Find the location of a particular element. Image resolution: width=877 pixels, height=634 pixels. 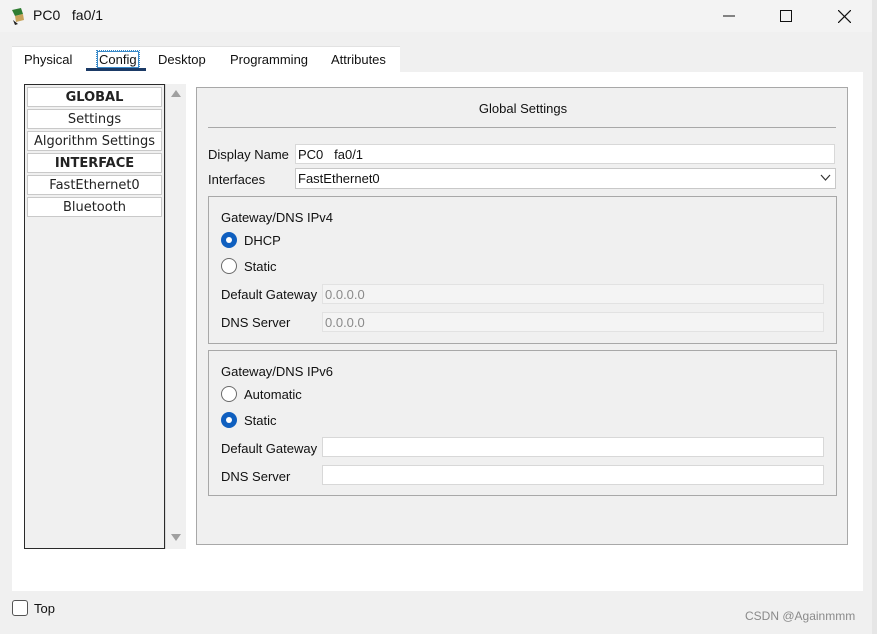

ipv4-dhcp-label: DHCP is located at coordinates (262, 240).